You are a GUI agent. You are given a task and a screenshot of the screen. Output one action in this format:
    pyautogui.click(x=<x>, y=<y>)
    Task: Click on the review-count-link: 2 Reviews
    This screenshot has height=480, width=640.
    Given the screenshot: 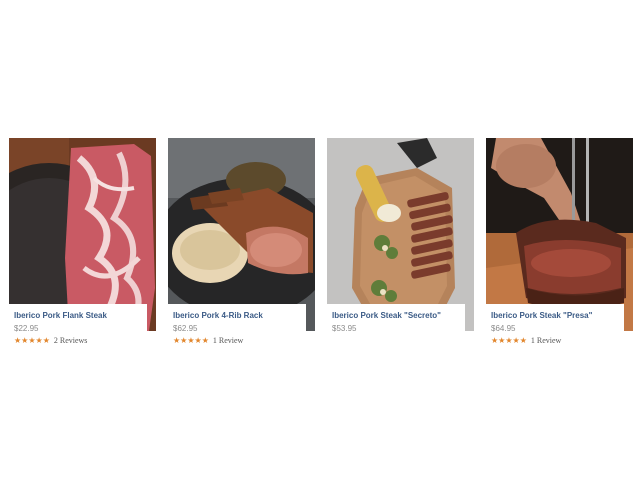 What is the action you would take?
    pyautogui.click(x=71, y=340)
    